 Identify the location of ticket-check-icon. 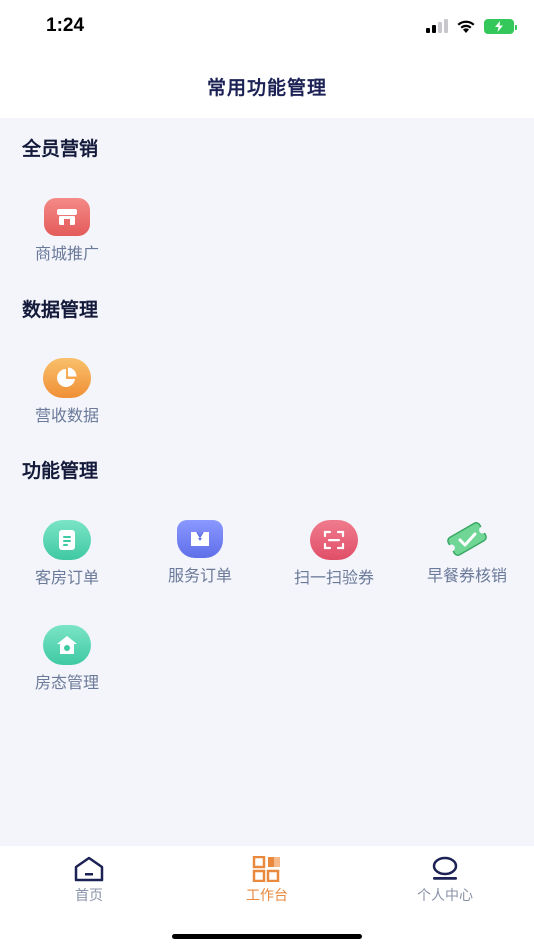
(467, 539).